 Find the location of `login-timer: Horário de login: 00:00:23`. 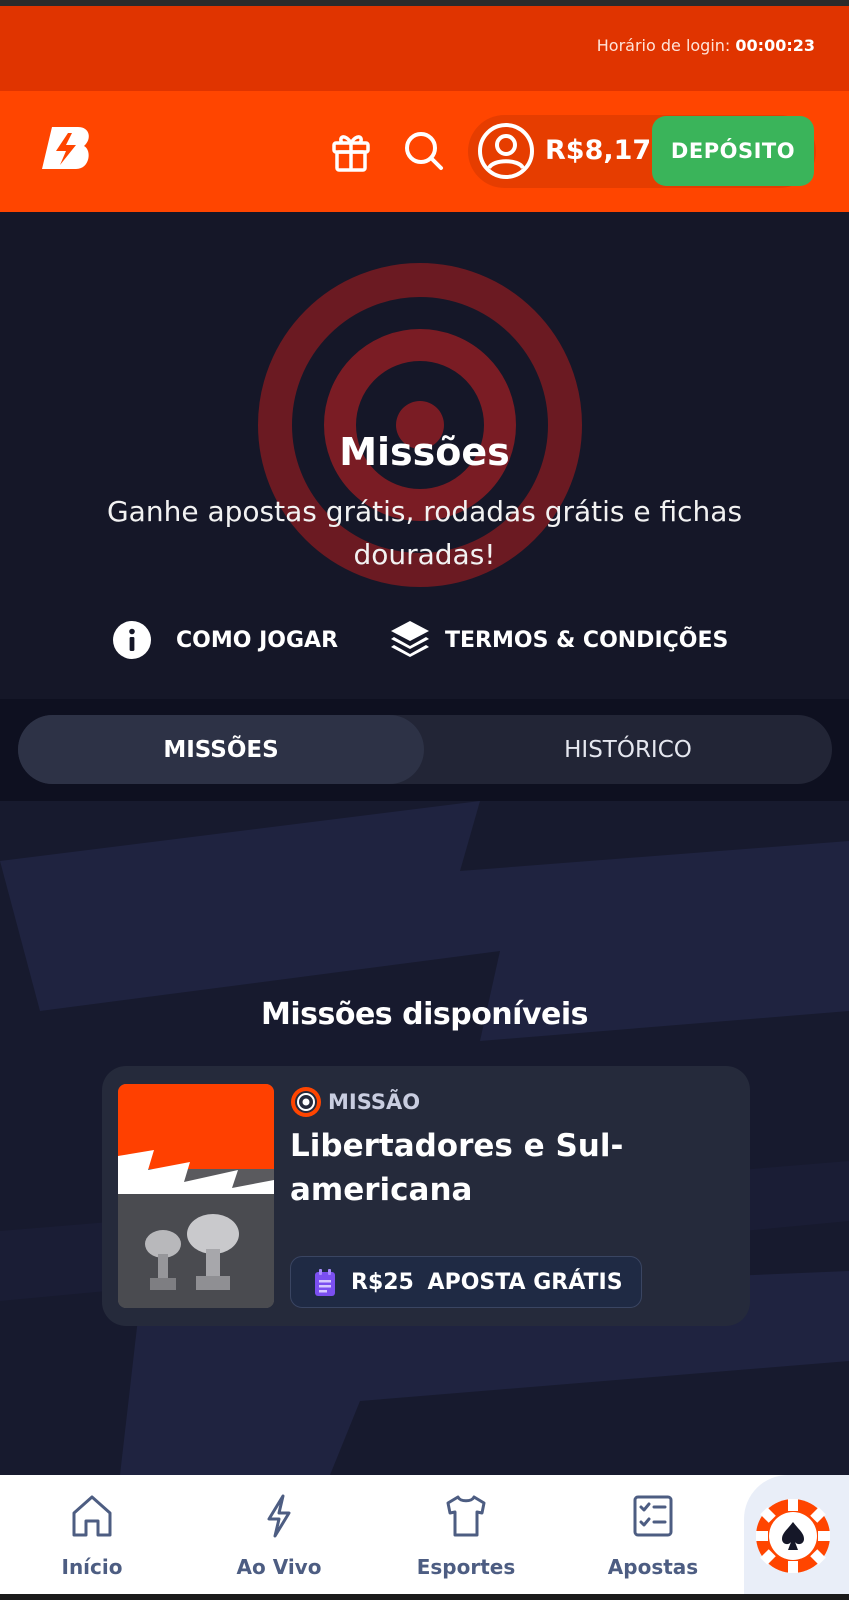

login-timer: Horário de login: 00:00:23 is located at coordinates (706, 45).